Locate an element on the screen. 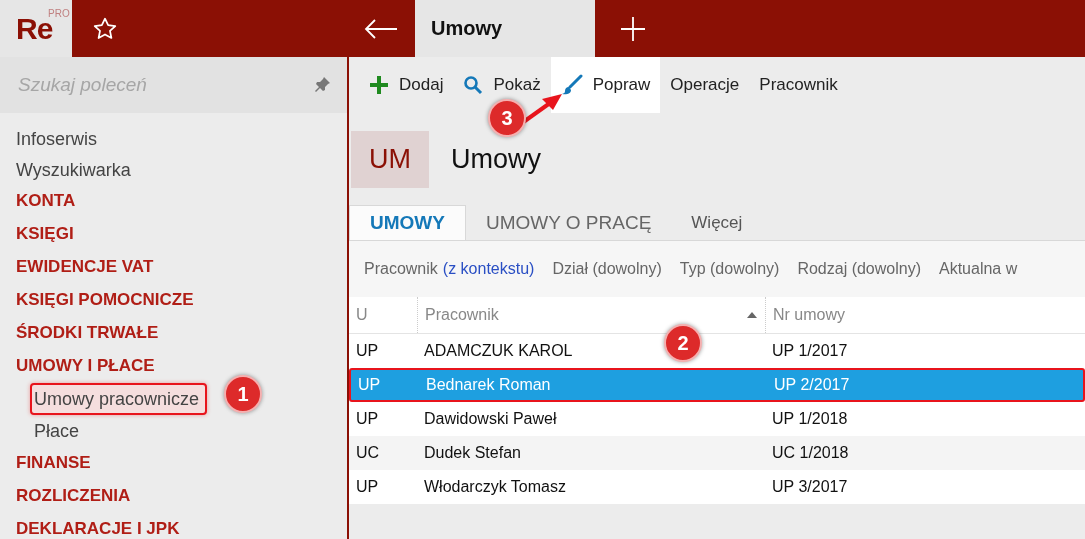  toolbar-button: Pracownik is located at coordinates (798, 85).